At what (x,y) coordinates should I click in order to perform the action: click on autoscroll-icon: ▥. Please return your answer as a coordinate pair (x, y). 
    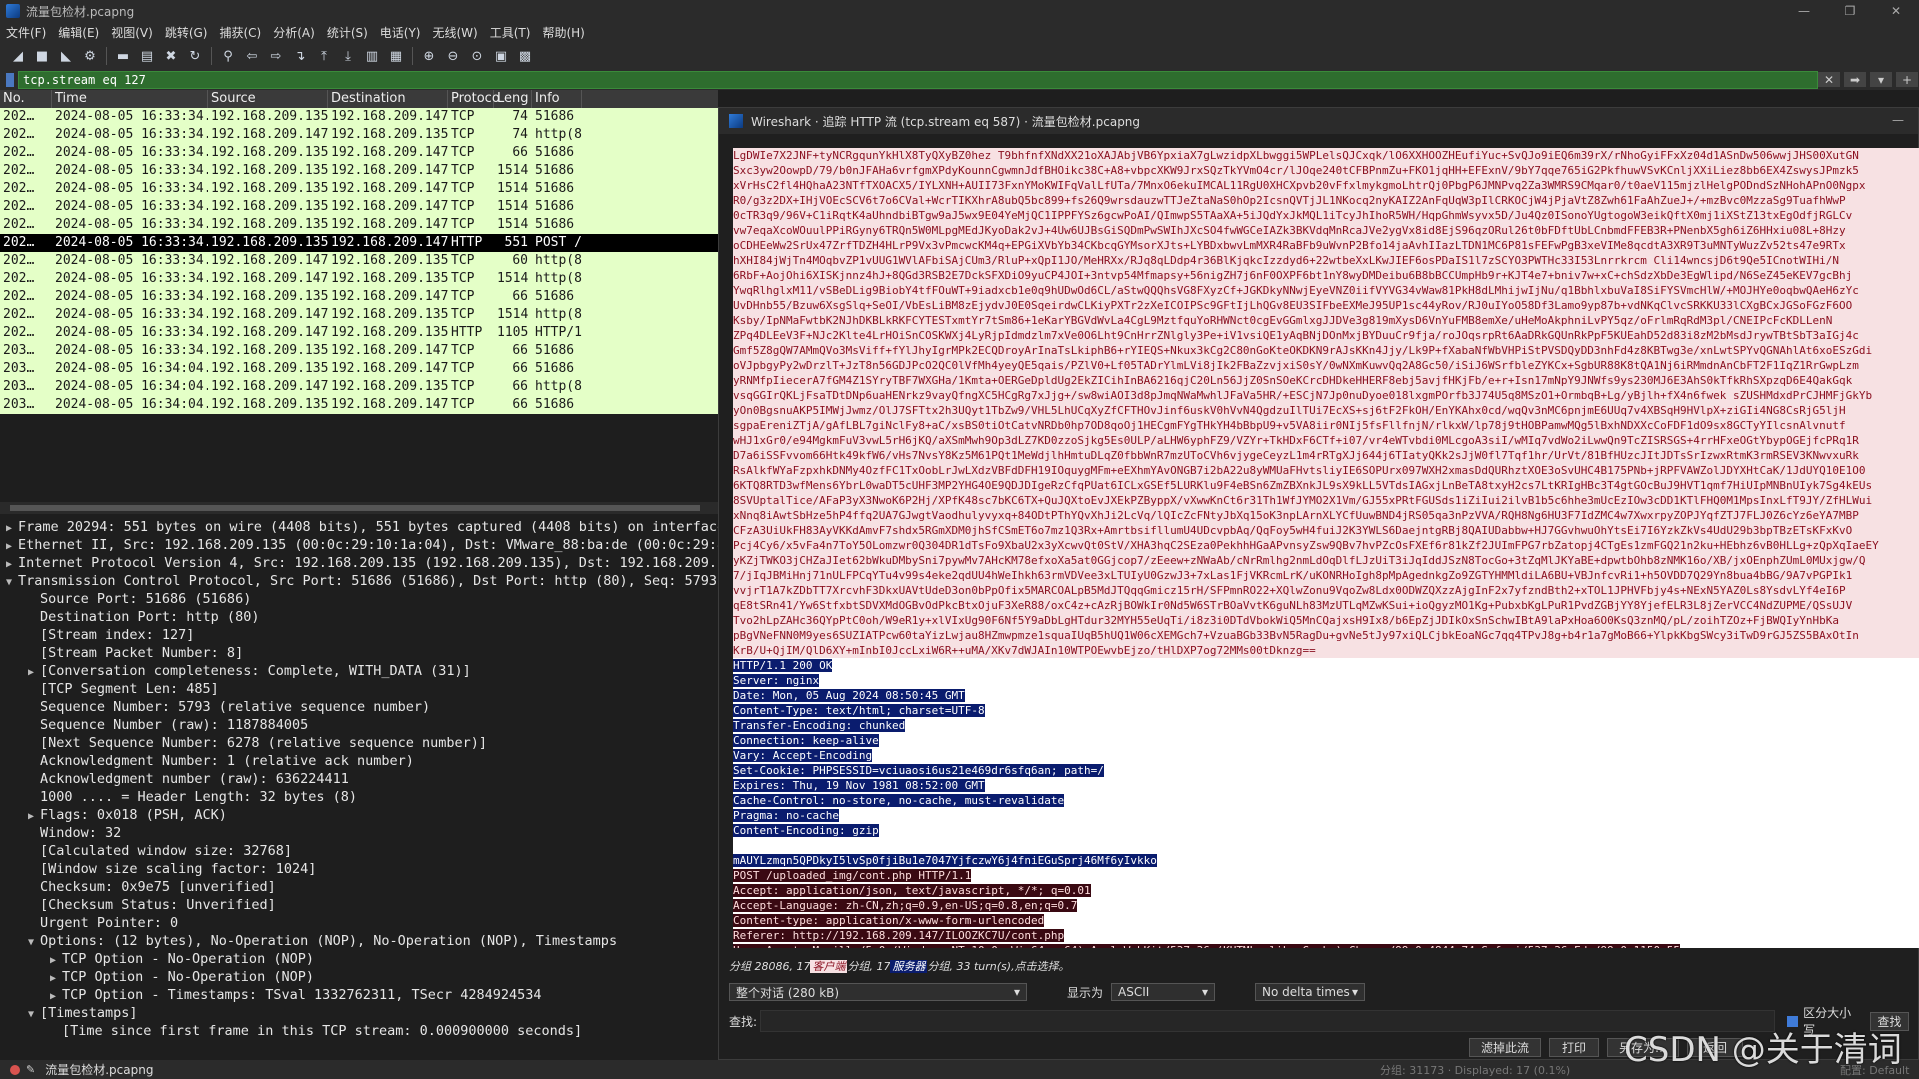
    Looking at the image, I should click on (372, 56).